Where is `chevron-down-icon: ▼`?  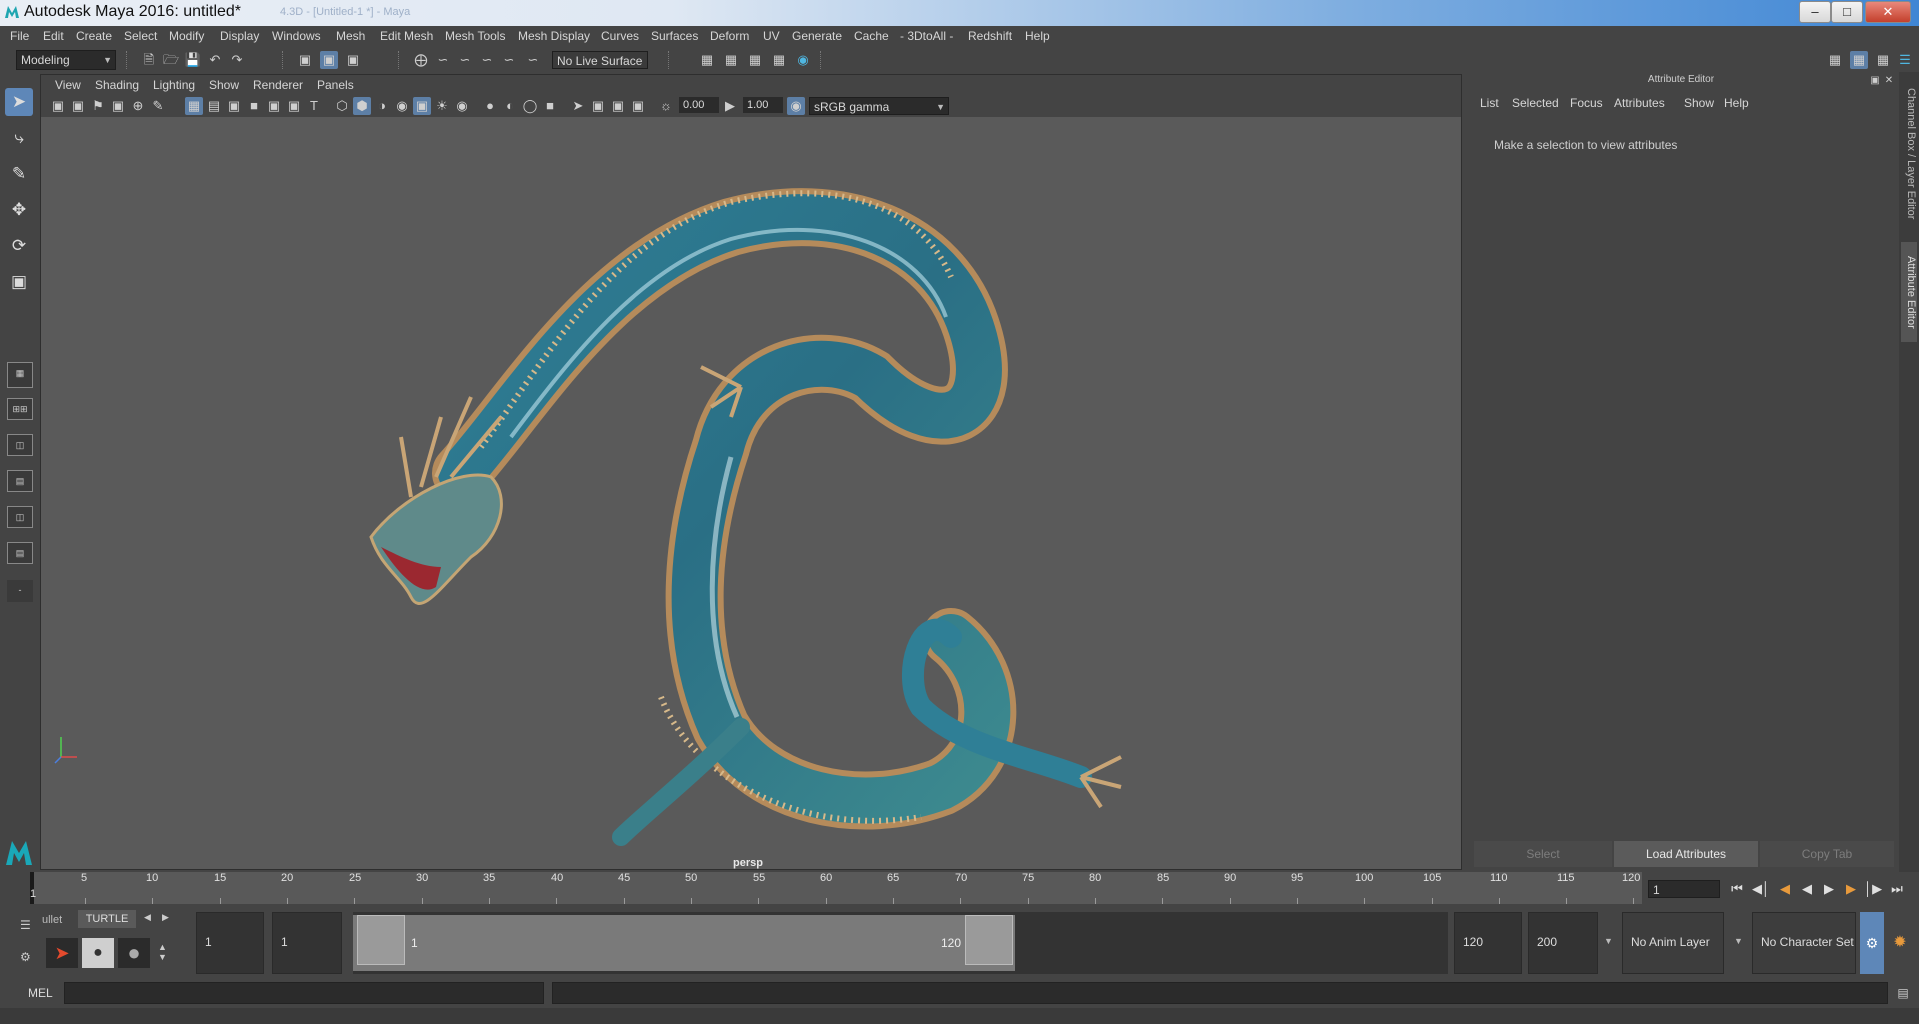 chevron-down-icon: ▼ is located at coordinates (1608, 941).